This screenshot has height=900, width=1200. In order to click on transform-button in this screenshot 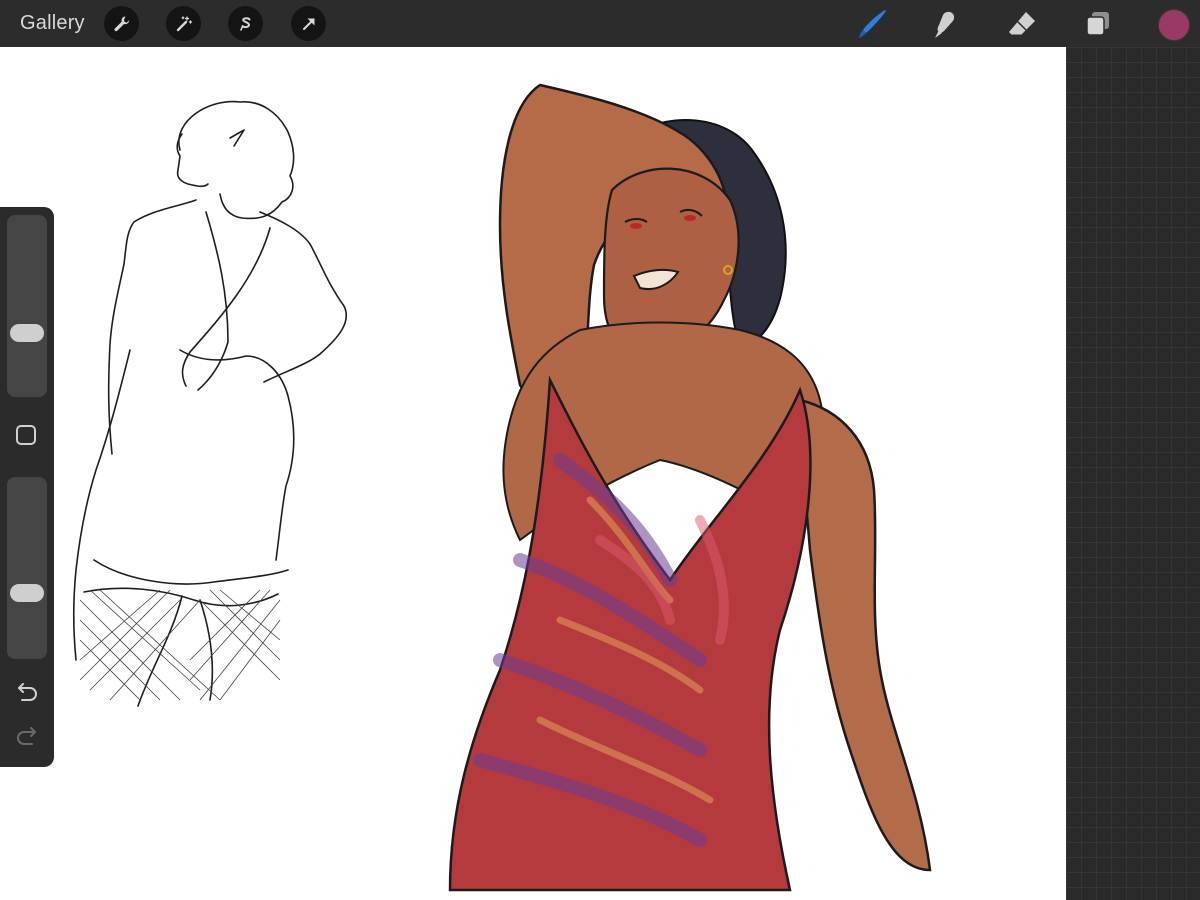, I will do `click(308, 23)`.